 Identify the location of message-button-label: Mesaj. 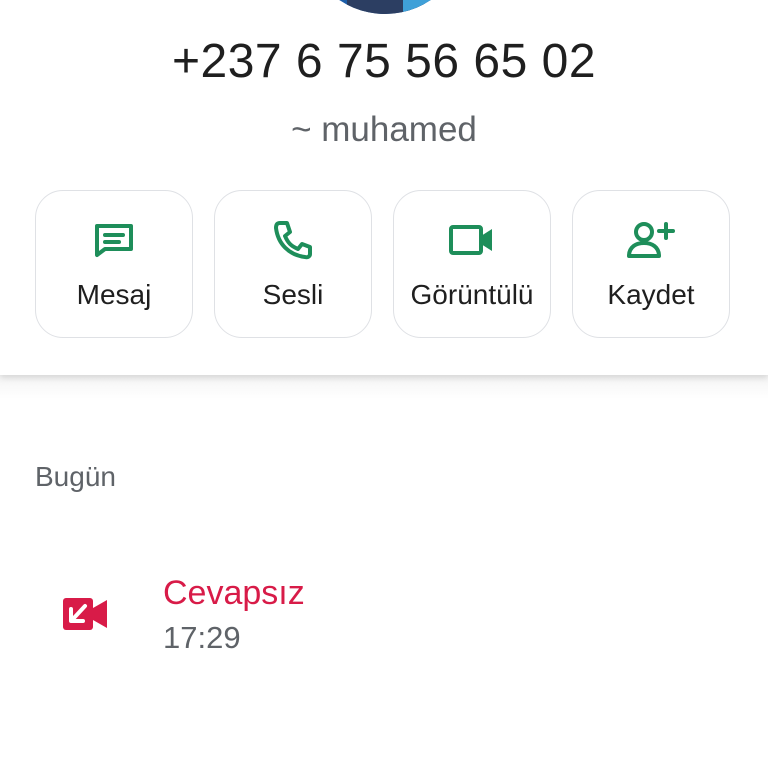
(114, 294).